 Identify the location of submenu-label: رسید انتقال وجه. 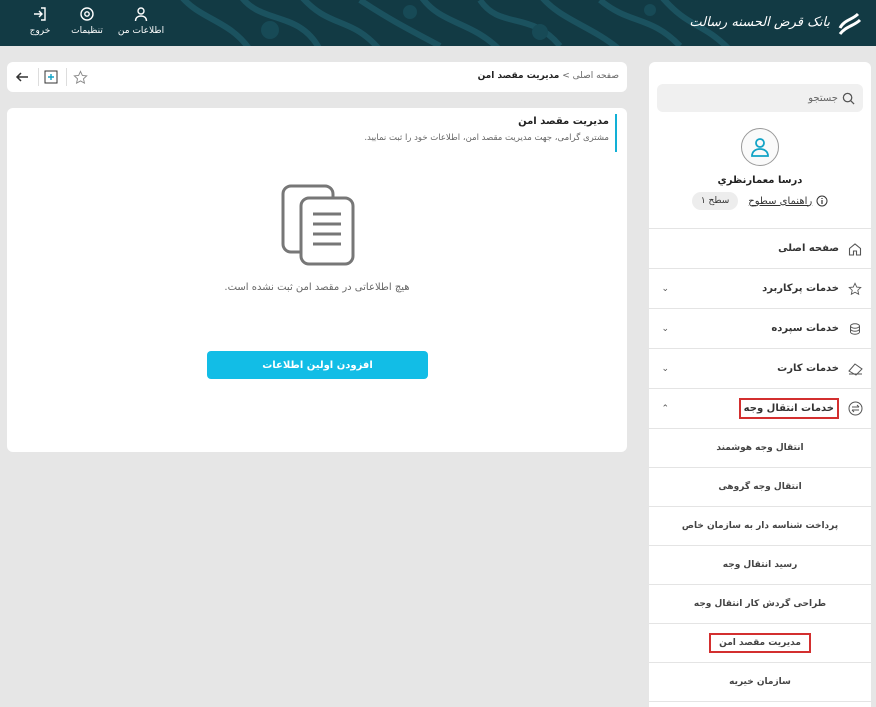
(760, 565).